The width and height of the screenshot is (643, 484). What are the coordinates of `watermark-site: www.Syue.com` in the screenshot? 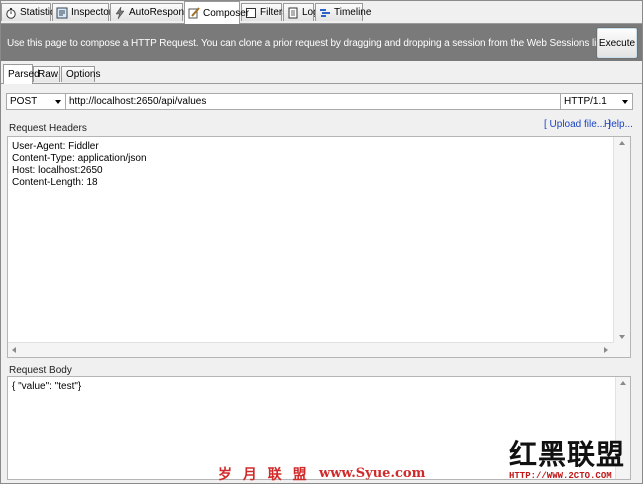 It's located at (372, 473).